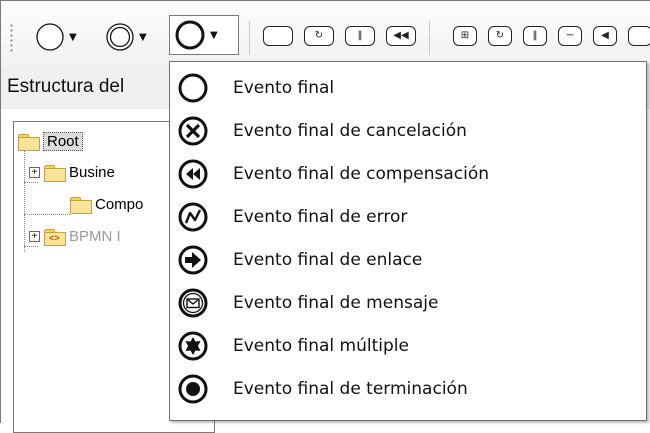 This screenshot has height=433, width=650. What do you see at coordinates (639, 36) in the screenshot?
I see `overflow-button` at bounding box center [639, 36].